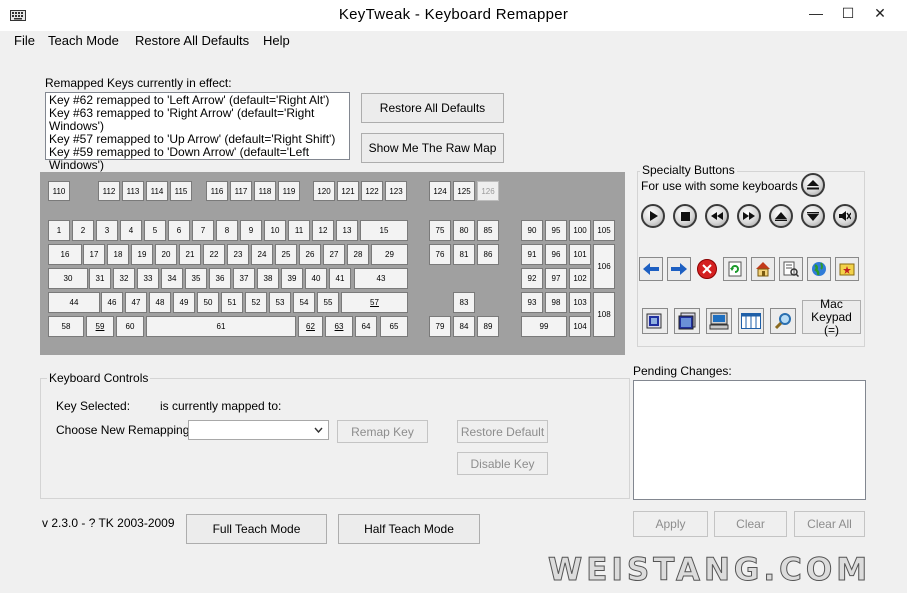 Image resolution: width=907 pixels, height=593 pixels. I want to click on key-92: 92, so click(532, 278).